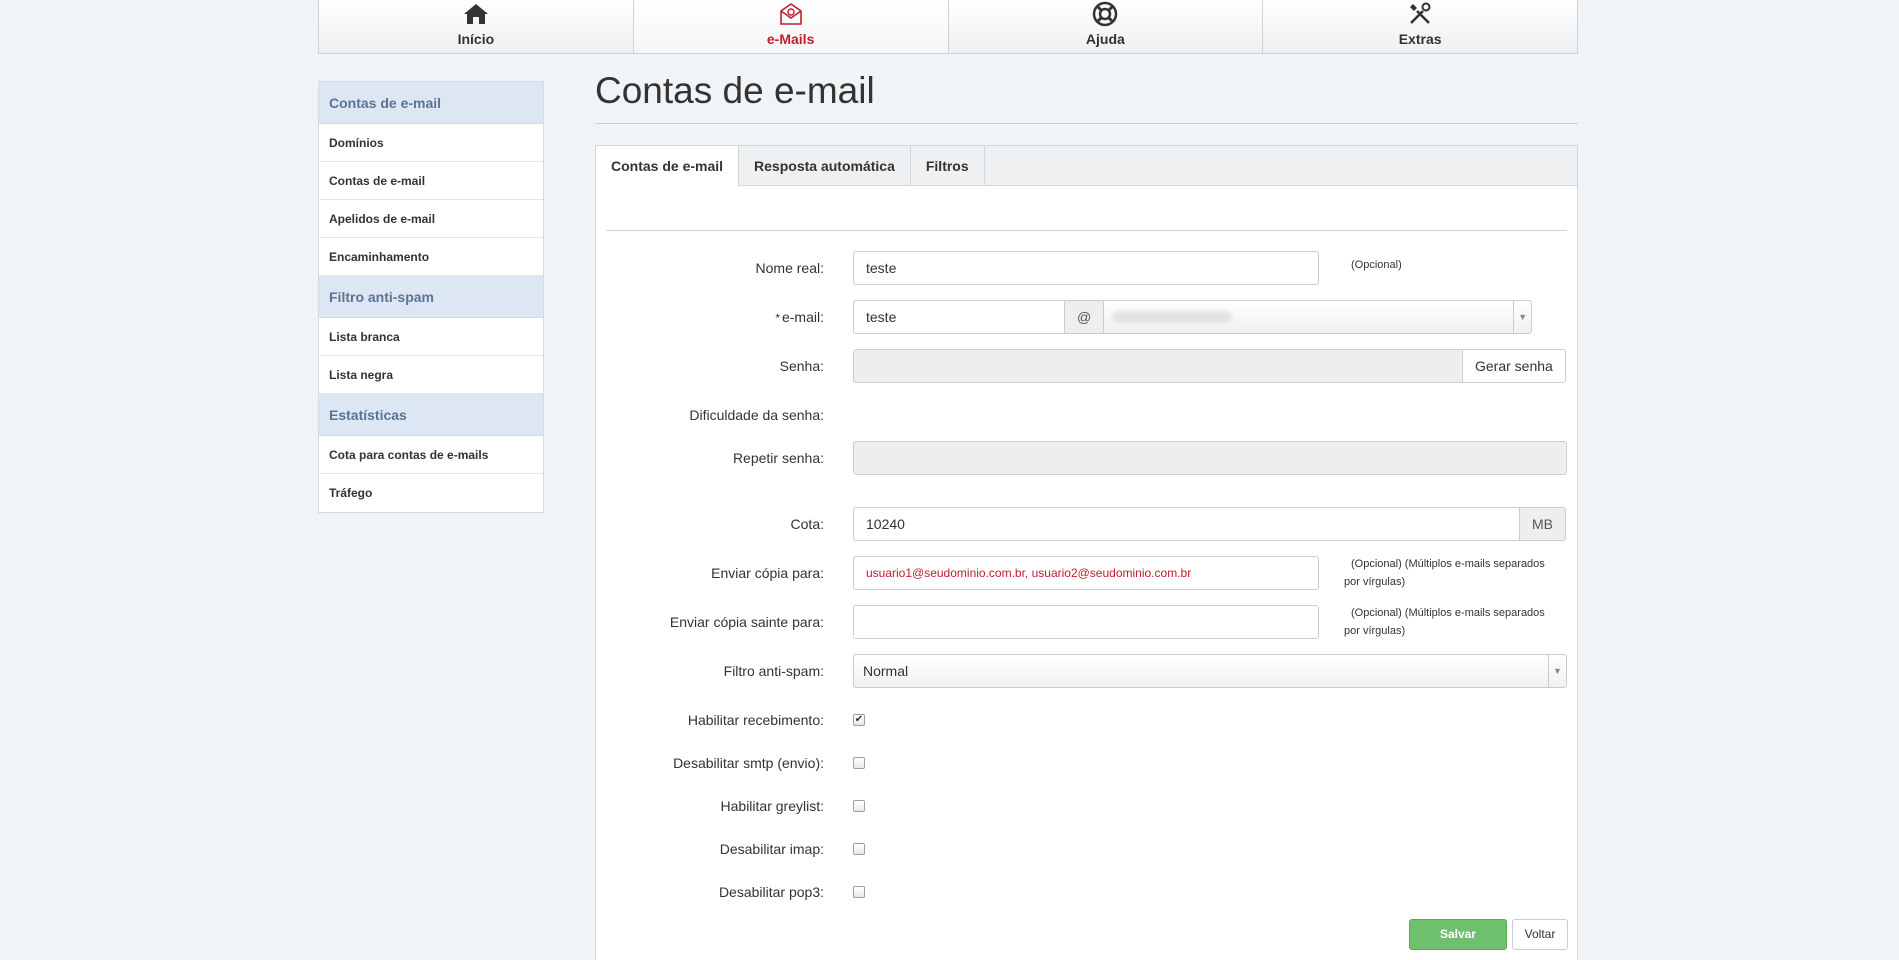  Describe the element at coordinates (431, 493) in the screenshot. I see `sidebar-item-trafego: Tráfego` at that location.